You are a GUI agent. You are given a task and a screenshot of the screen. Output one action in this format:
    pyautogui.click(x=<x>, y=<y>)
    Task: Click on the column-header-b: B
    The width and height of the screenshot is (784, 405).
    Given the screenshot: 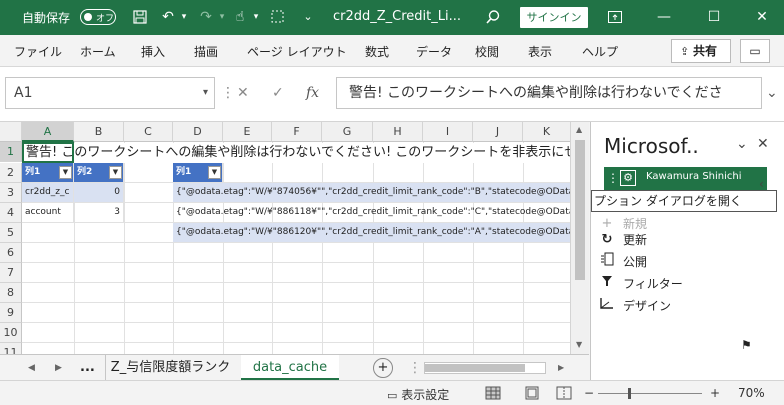 What is the action you would take?
    pyautogui.click(x=99, y=132)
    